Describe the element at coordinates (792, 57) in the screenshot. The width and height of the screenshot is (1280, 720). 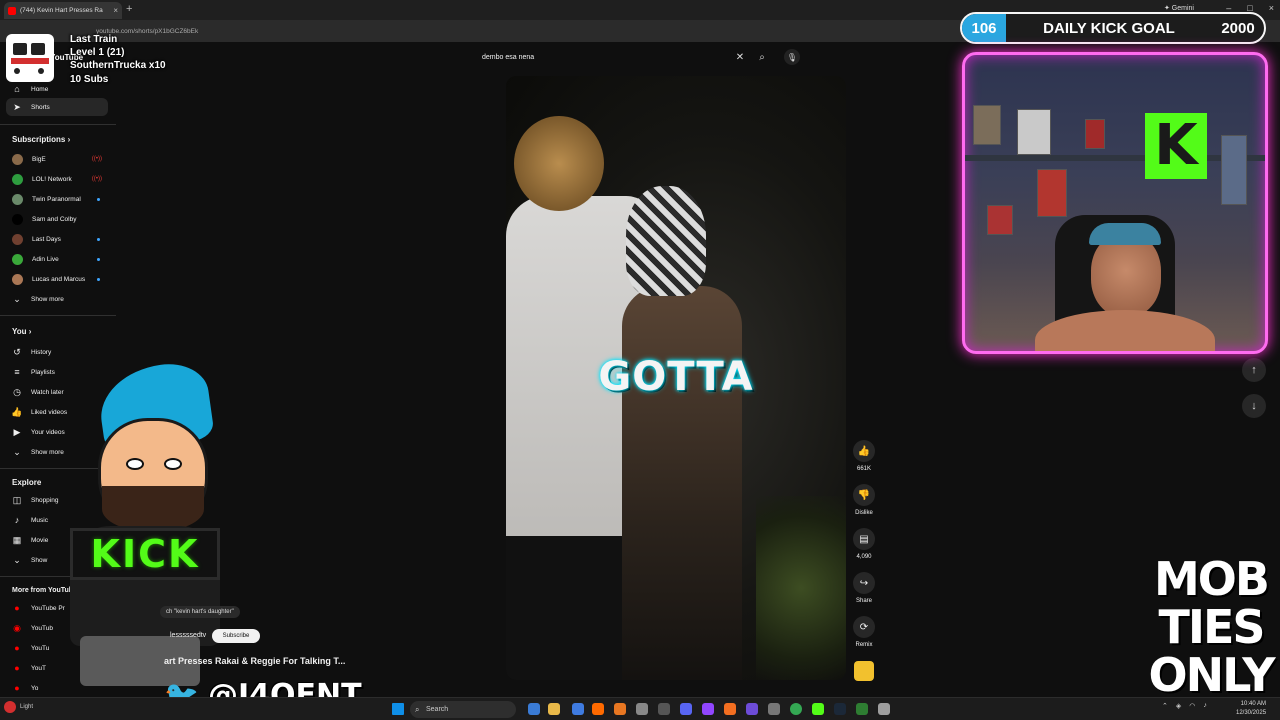
I see `mic-icon: 🎙` at that location.